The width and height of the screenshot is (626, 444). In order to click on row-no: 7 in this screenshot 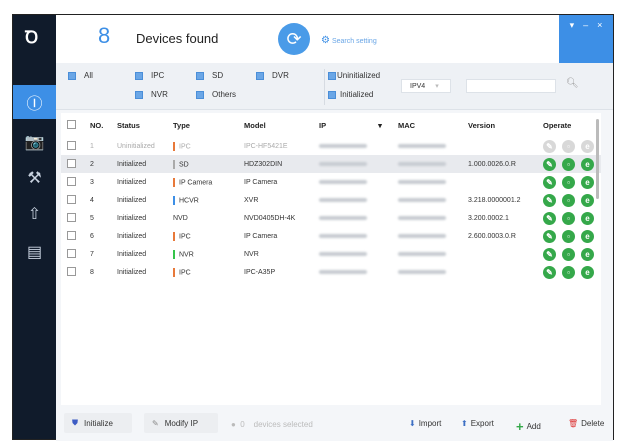, I will do `click(92, 254)`.